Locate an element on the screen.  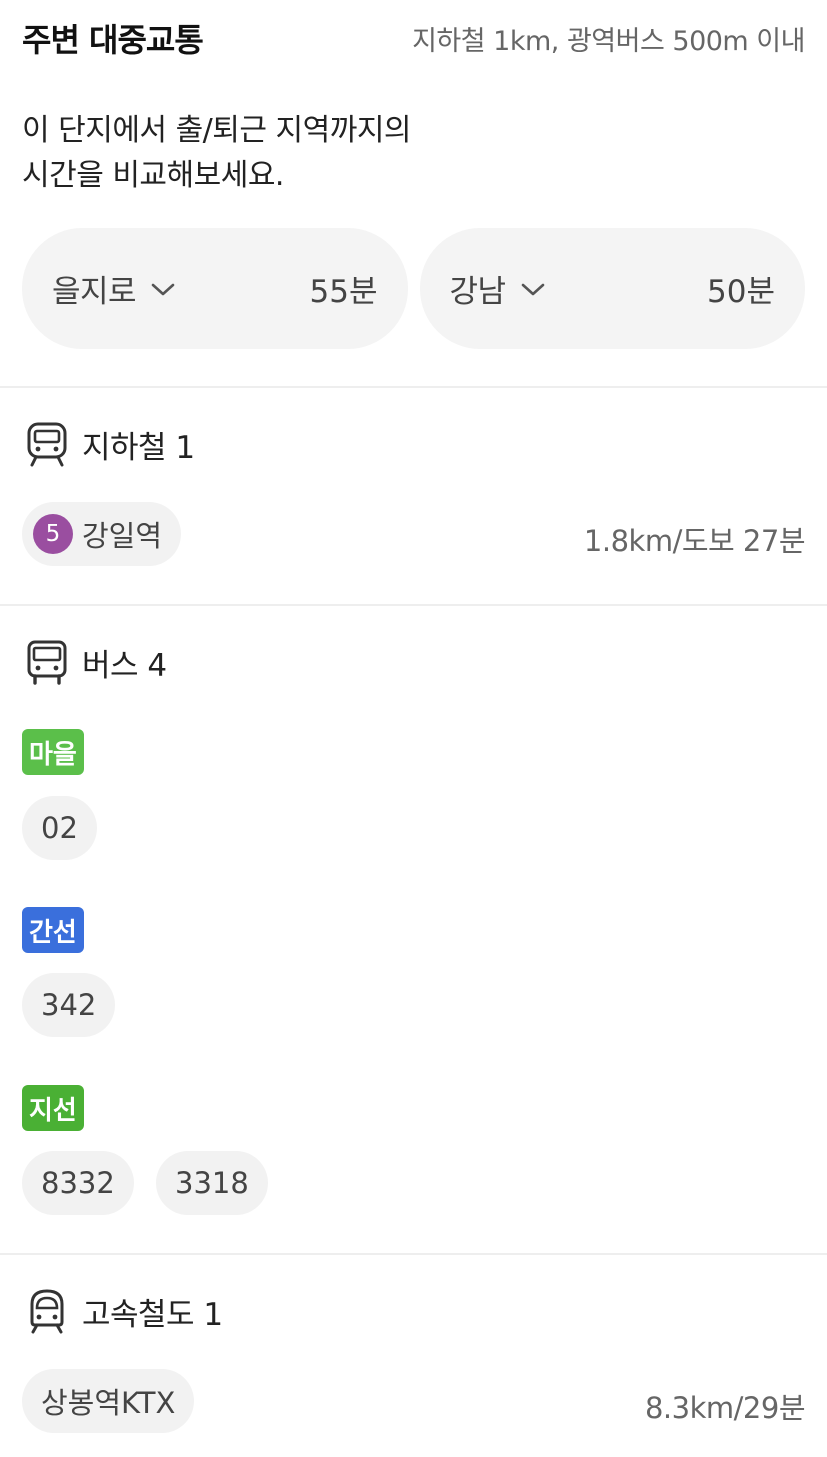
rail-section-header: 고속철도 1 is located at coordinates (122, 1311).